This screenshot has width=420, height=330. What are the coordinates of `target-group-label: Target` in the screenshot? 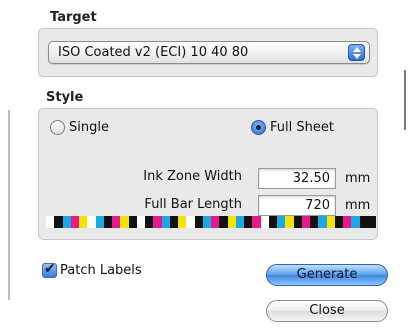 It's located at (73, 17).